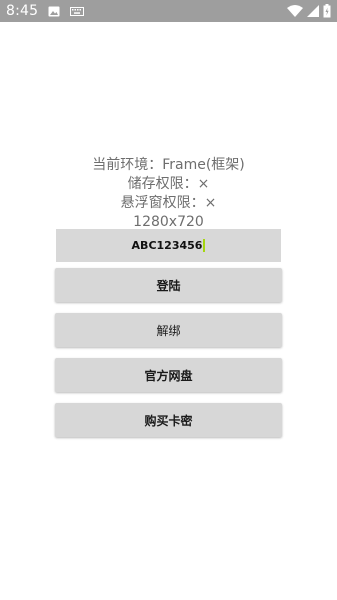 This screenshot has height=600, width=337. I want to click on buy-key-button: 购买卡密, so click(168, 420).